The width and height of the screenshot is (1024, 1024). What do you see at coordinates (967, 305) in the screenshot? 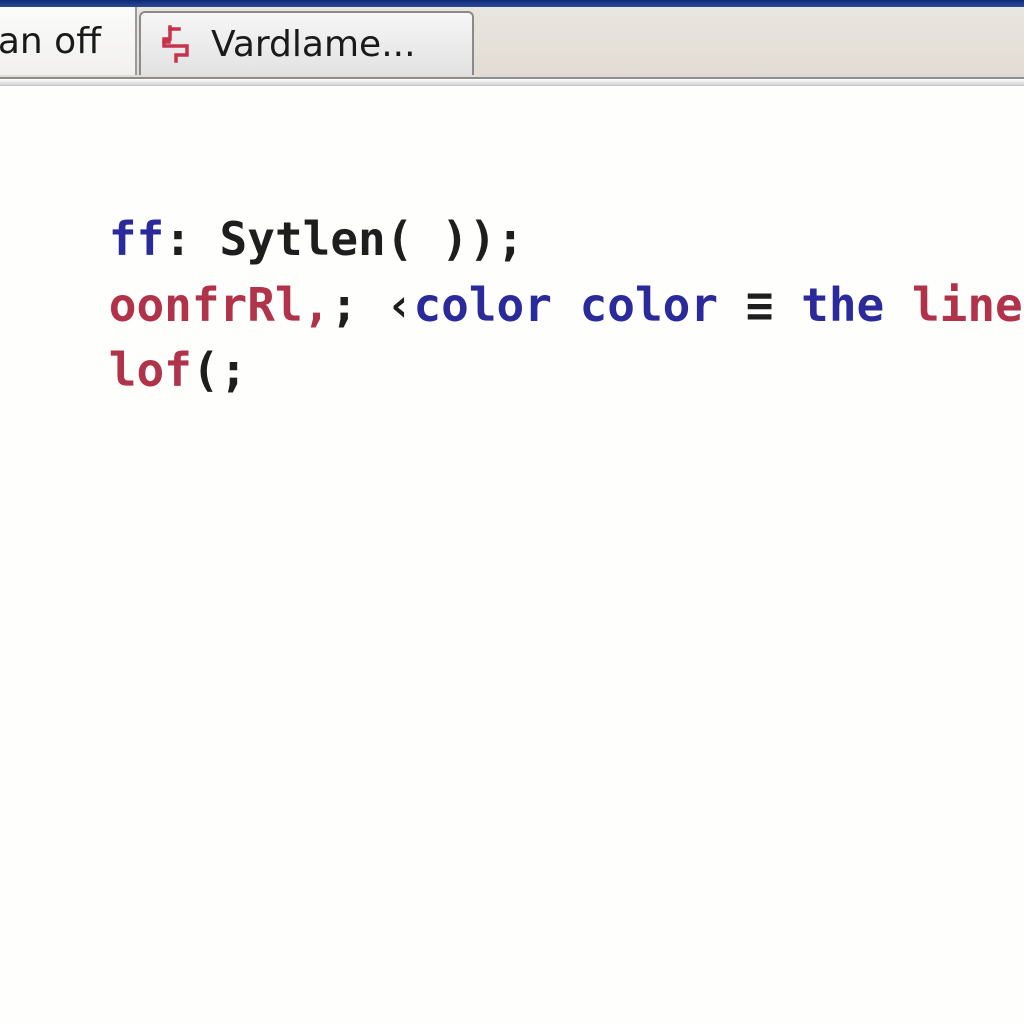
I see `code-token: linesfe` at bounding box center [967, 305].